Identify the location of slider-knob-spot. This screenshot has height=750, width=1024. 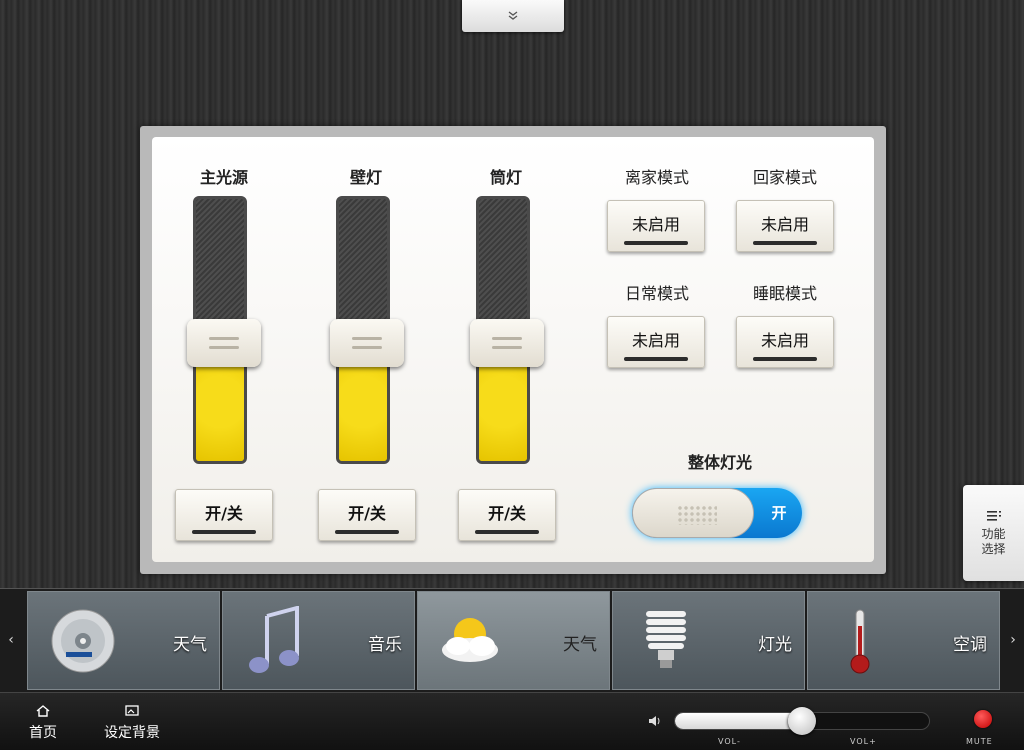
(507, 343).